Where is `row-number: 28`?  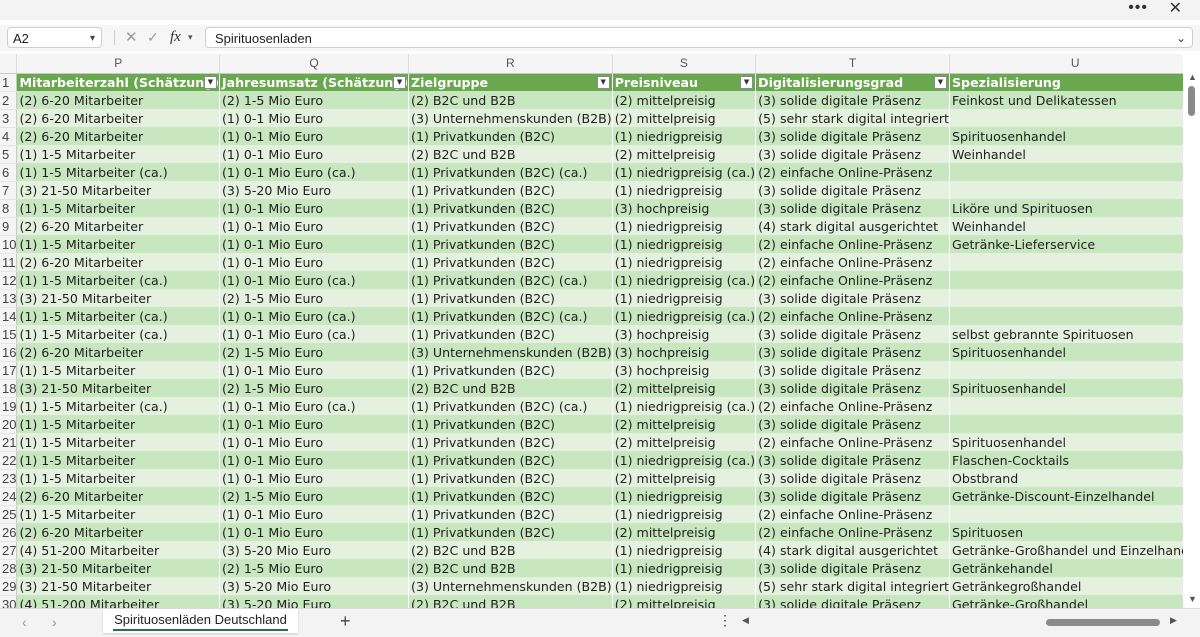 row-number: 28 is located at coordinates (9, 568).